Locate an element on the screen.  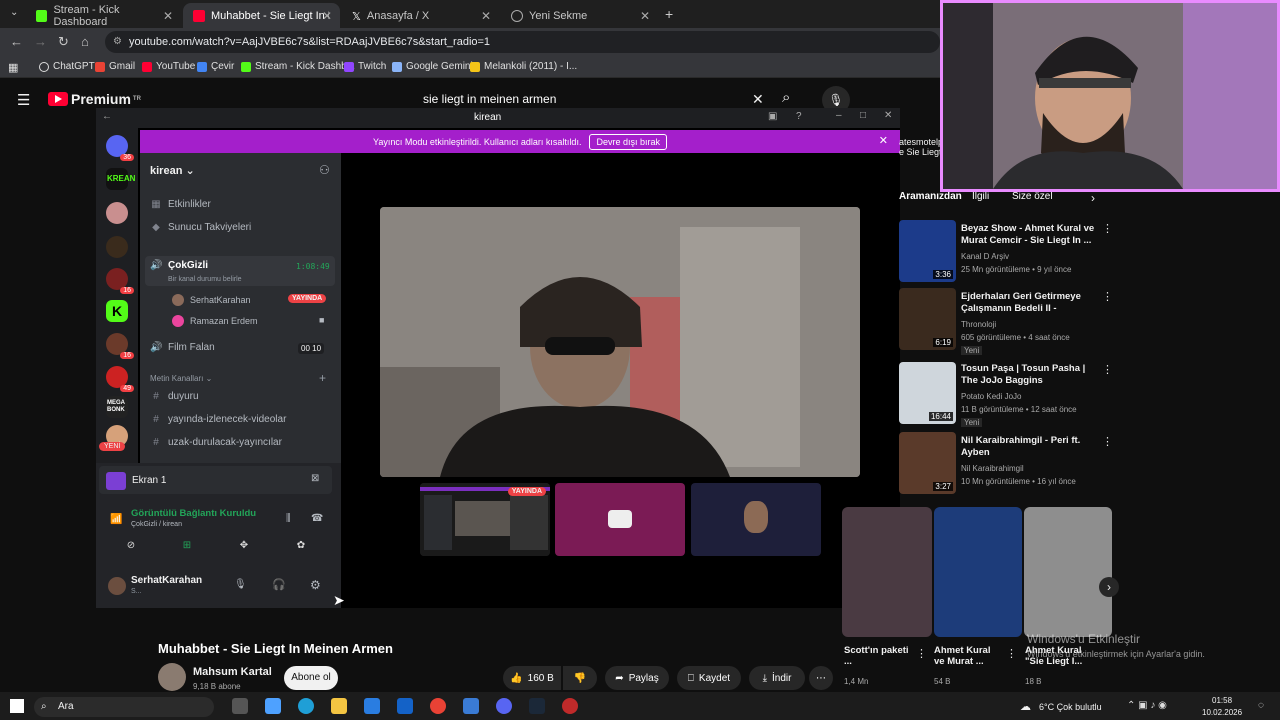
bookmark-youtube: YouTube is located at coordinates (168, 66).